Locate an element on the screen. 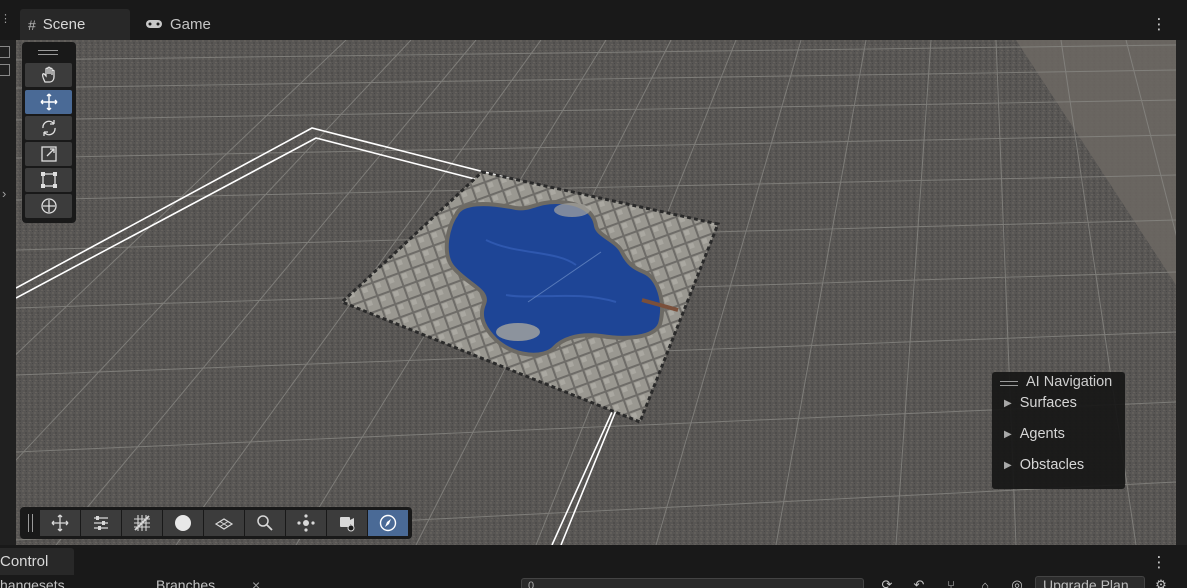  sliders-button is located at coordinates (101, 523).